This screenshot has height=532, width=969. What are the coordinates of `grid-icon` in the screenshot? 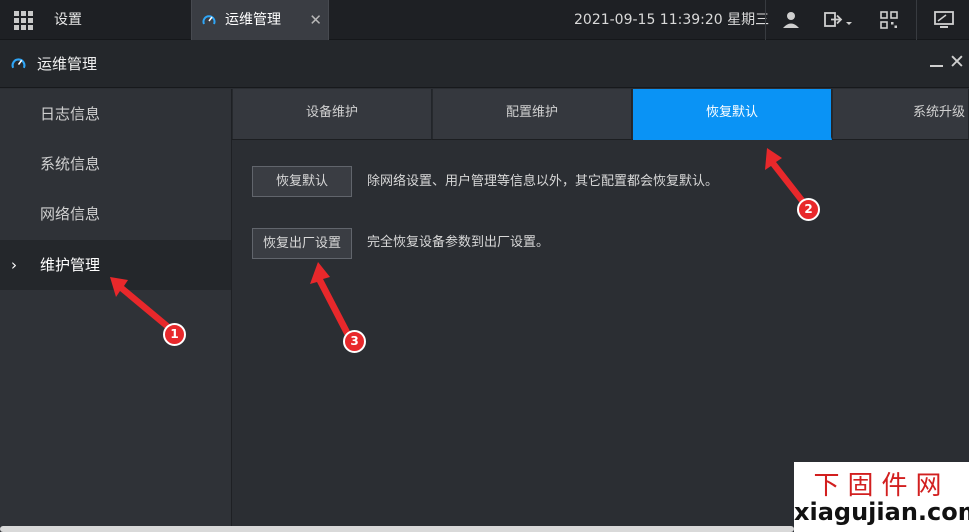 It's located at (23, 20).